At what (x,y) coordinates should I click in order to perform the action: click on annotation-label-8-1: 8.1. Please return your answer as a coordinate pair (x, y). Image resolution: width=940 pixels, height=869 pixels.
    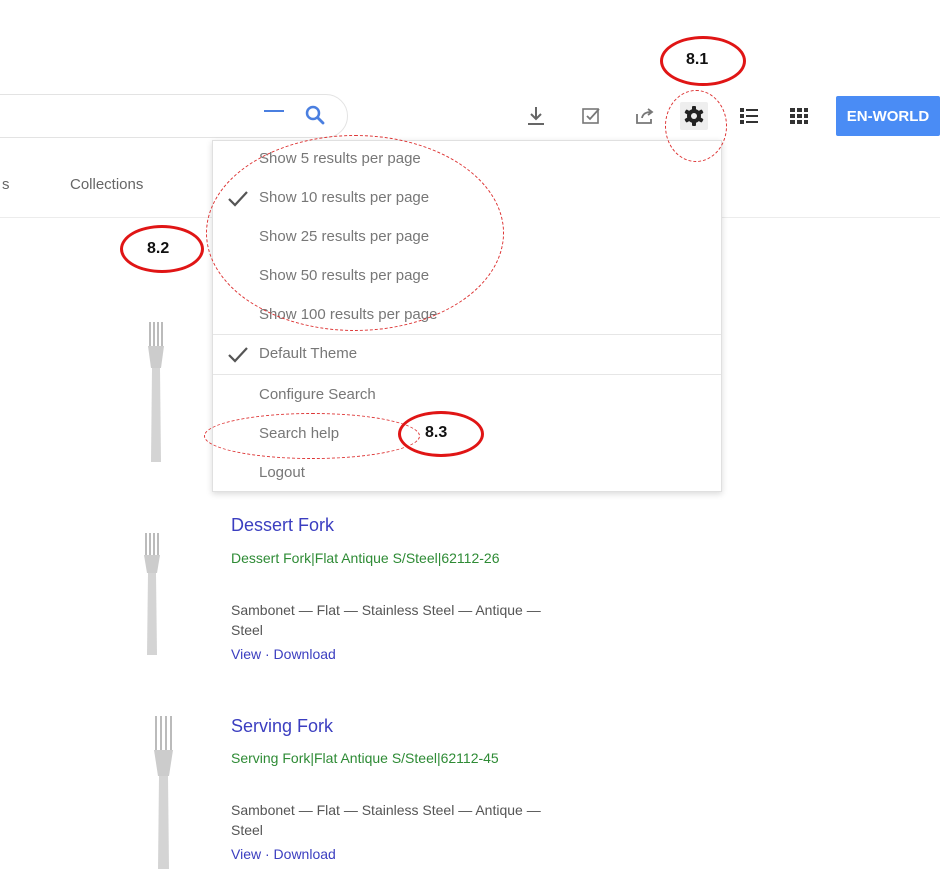
    Looking at the image, I should click on (697, 59).